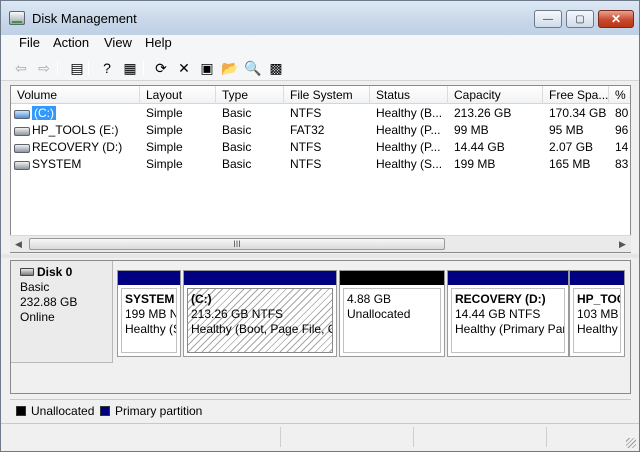  Describe the element at coordinates (250, 95) in the screenshot. I see `column-header-type: Type` at that location.